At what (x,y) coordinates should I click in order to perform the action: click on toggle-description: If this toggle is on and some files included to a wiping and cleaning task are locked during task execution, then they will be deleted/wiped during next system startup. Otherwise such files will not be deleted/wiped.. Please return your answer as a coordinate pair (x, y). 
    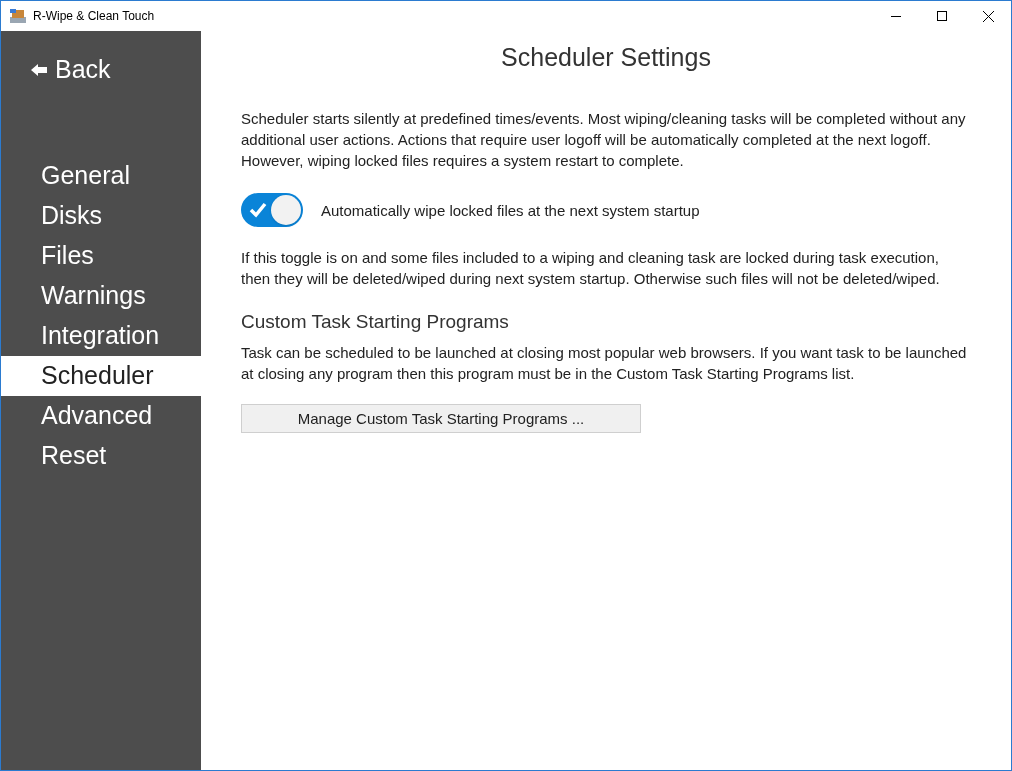
    Looking at the image, I should click on (591, 268).